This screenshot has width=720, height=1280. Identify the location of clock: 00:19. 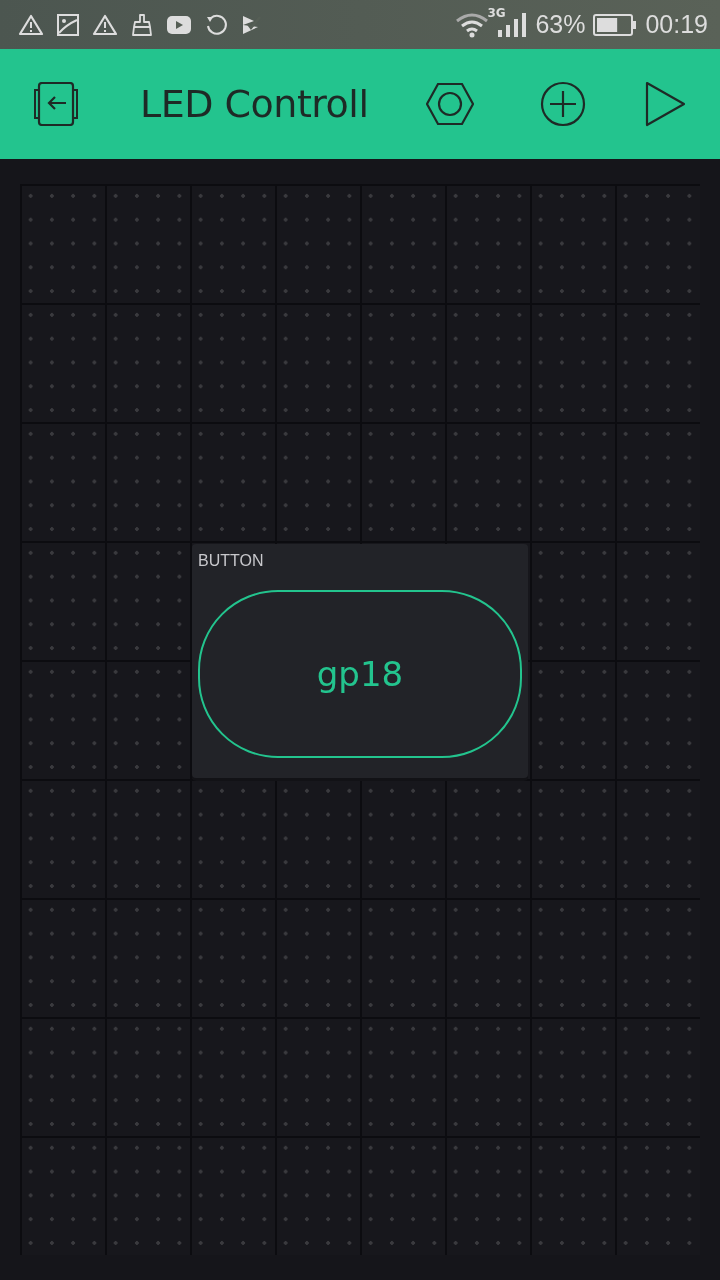
(676, 25).